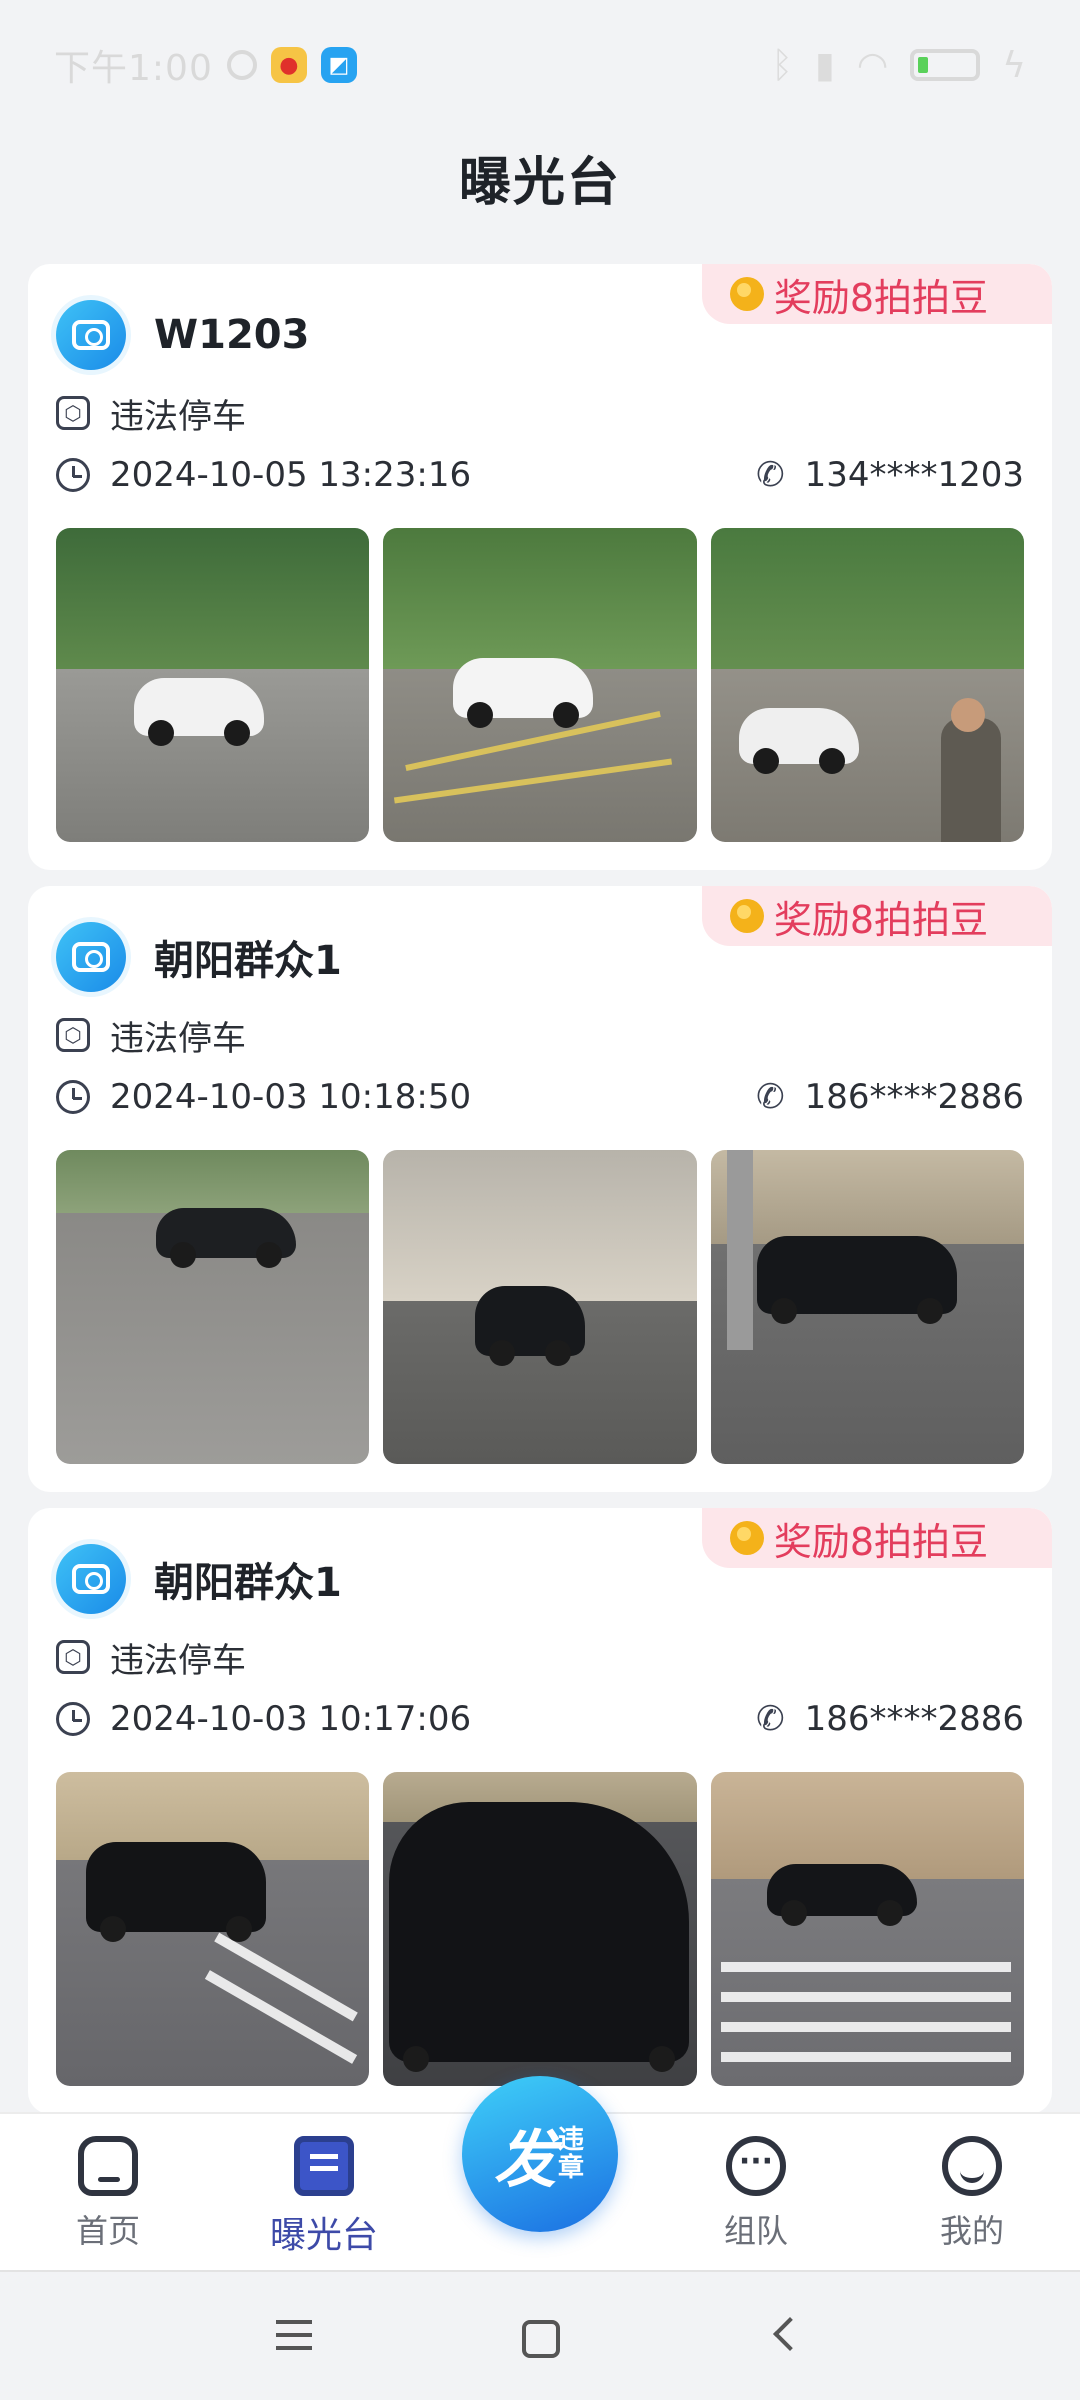  What do you see at coordinates (945, 65) in the screenshot?
I see `battery-icon` at bounding box center [945, 65].